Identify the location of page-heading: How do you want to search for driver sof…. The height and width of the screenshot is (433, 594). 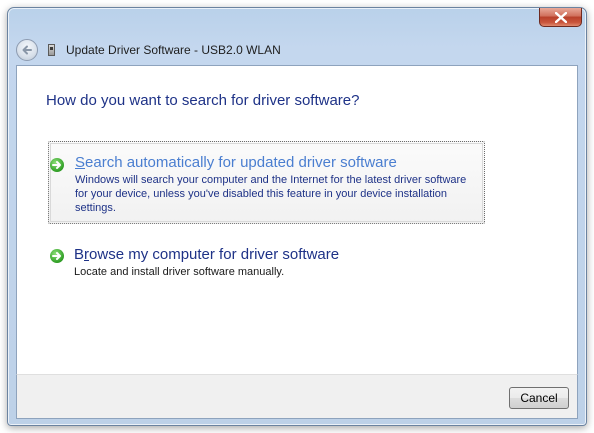
(203, 100).